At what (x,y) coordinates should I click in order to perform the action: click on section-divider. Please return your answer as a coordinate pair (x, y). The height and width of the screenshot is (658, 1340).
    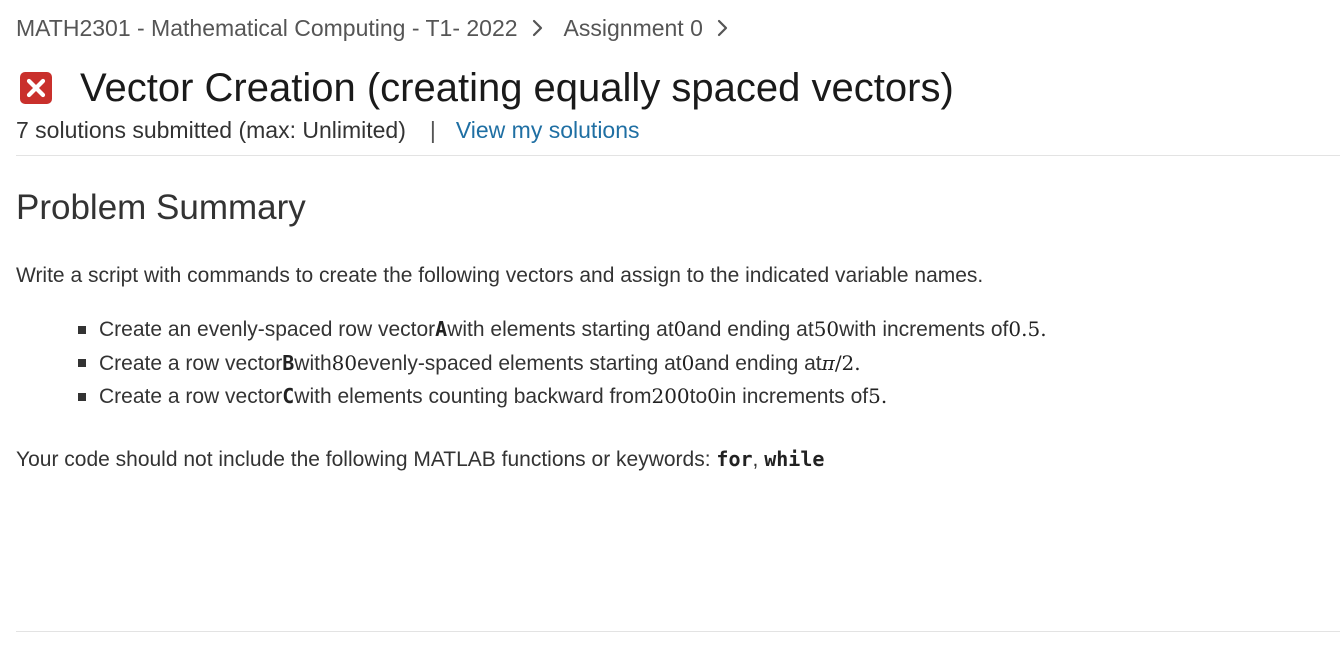
    Looking at the image, I should click on (678, 631).